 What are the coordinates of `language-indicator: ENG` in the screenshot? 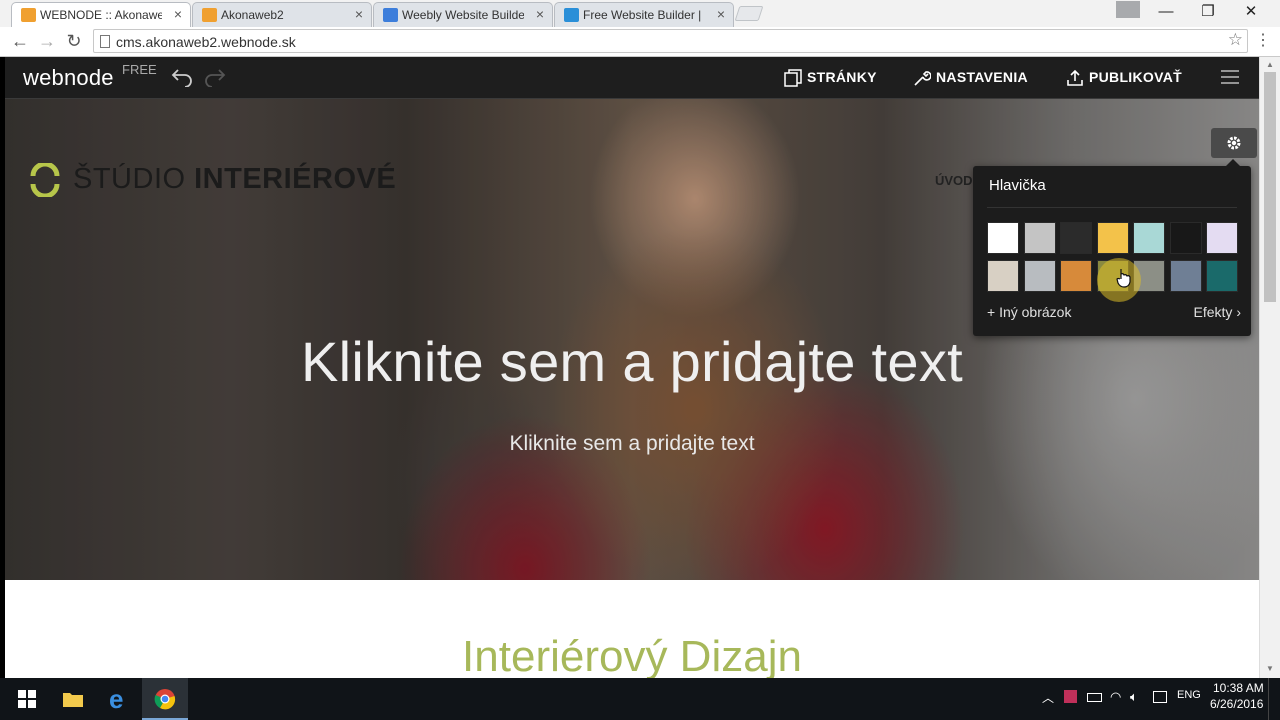 It's located at (1189, 695).